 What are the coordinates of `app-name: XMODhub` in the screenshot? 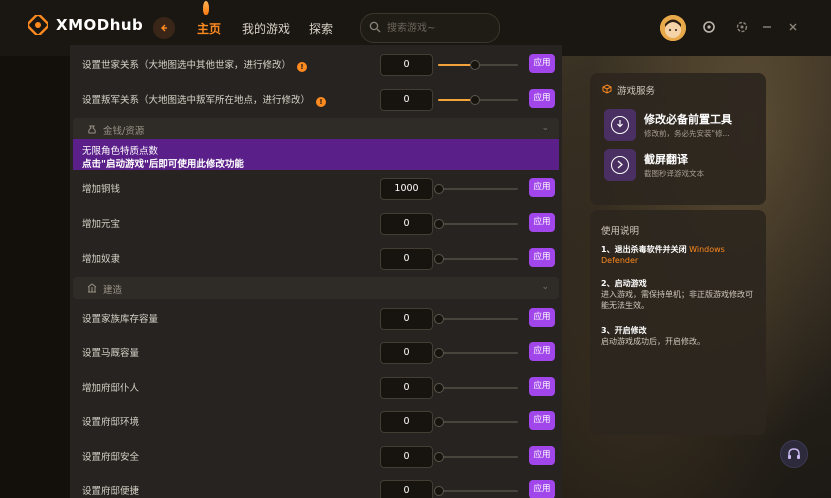 It's located at (100, 25).